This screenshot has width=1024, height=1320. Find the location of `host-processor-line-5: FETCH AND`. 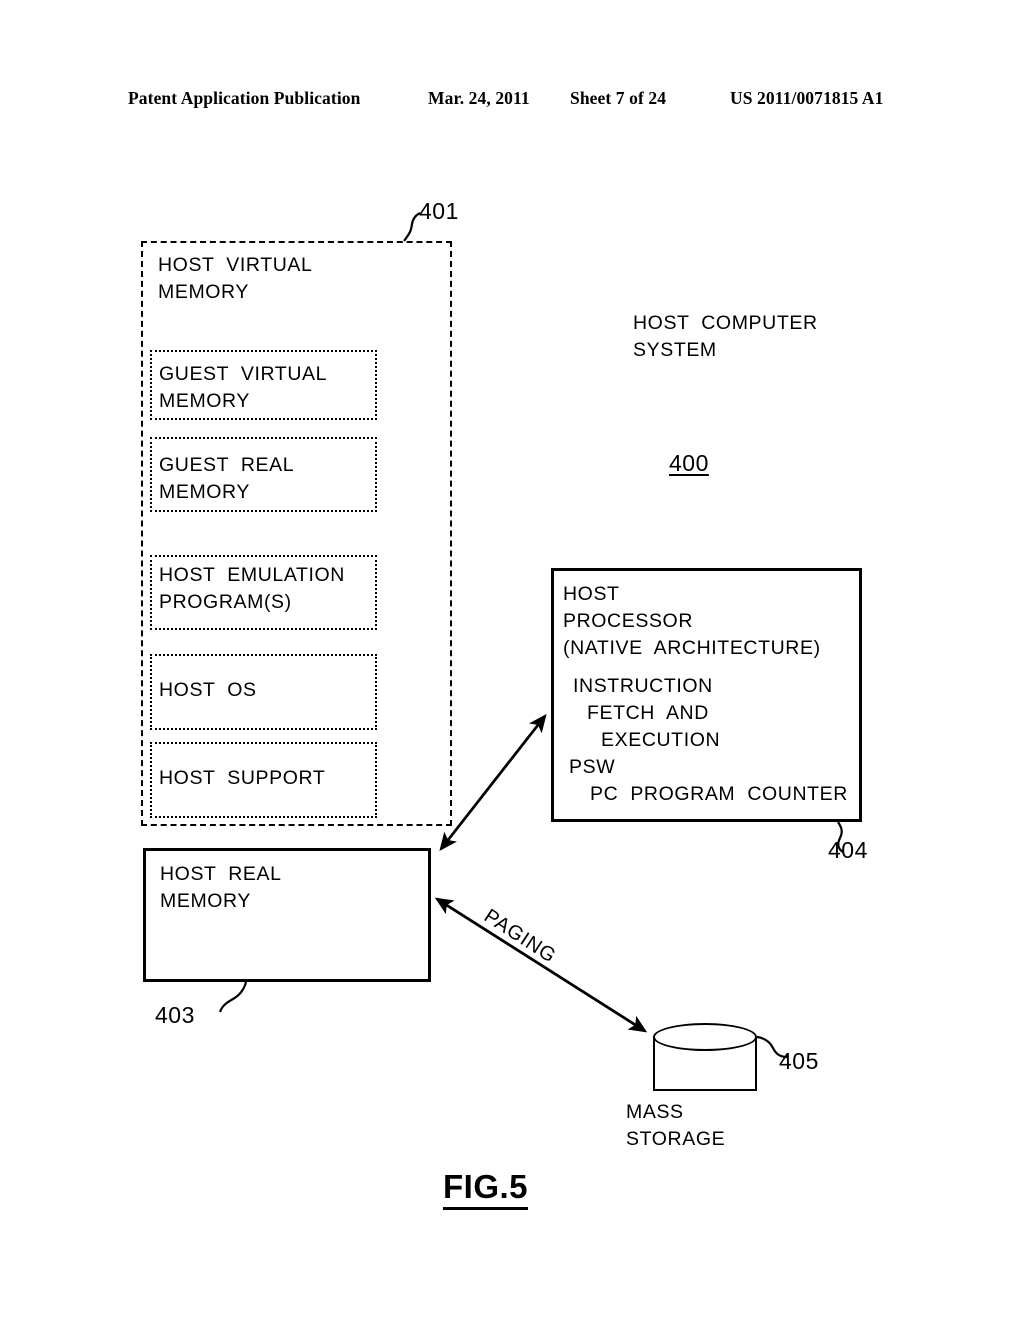

host-processor-line-5: FETCH AND is located at coordinates (648, 713).